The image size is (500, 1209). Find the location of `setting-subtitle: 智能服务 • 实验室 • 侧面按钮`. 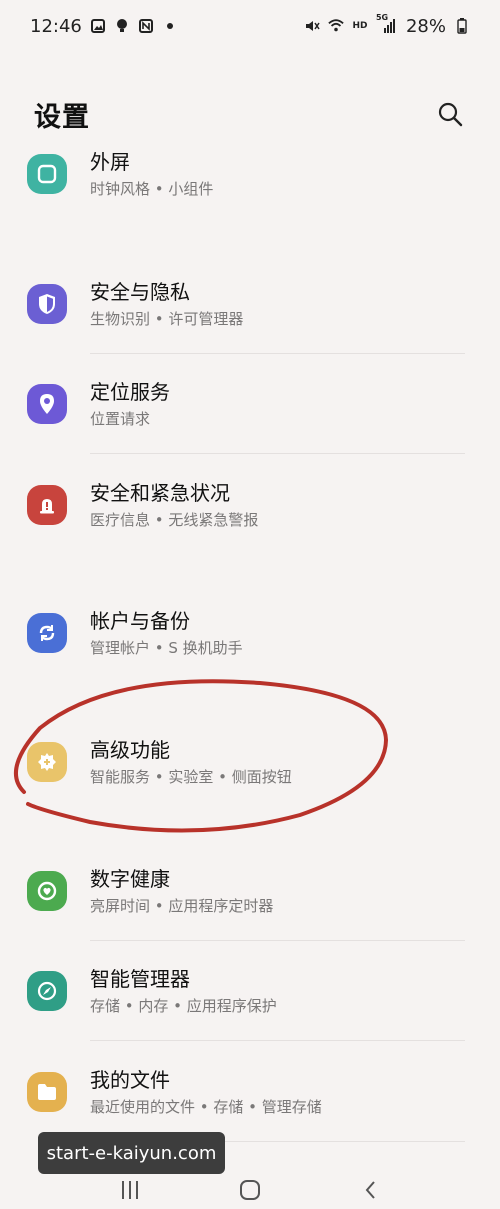

setting-subtitle: 智能服务 • 实验室 • 侧面按钮 is located at coordinates (191, 777).